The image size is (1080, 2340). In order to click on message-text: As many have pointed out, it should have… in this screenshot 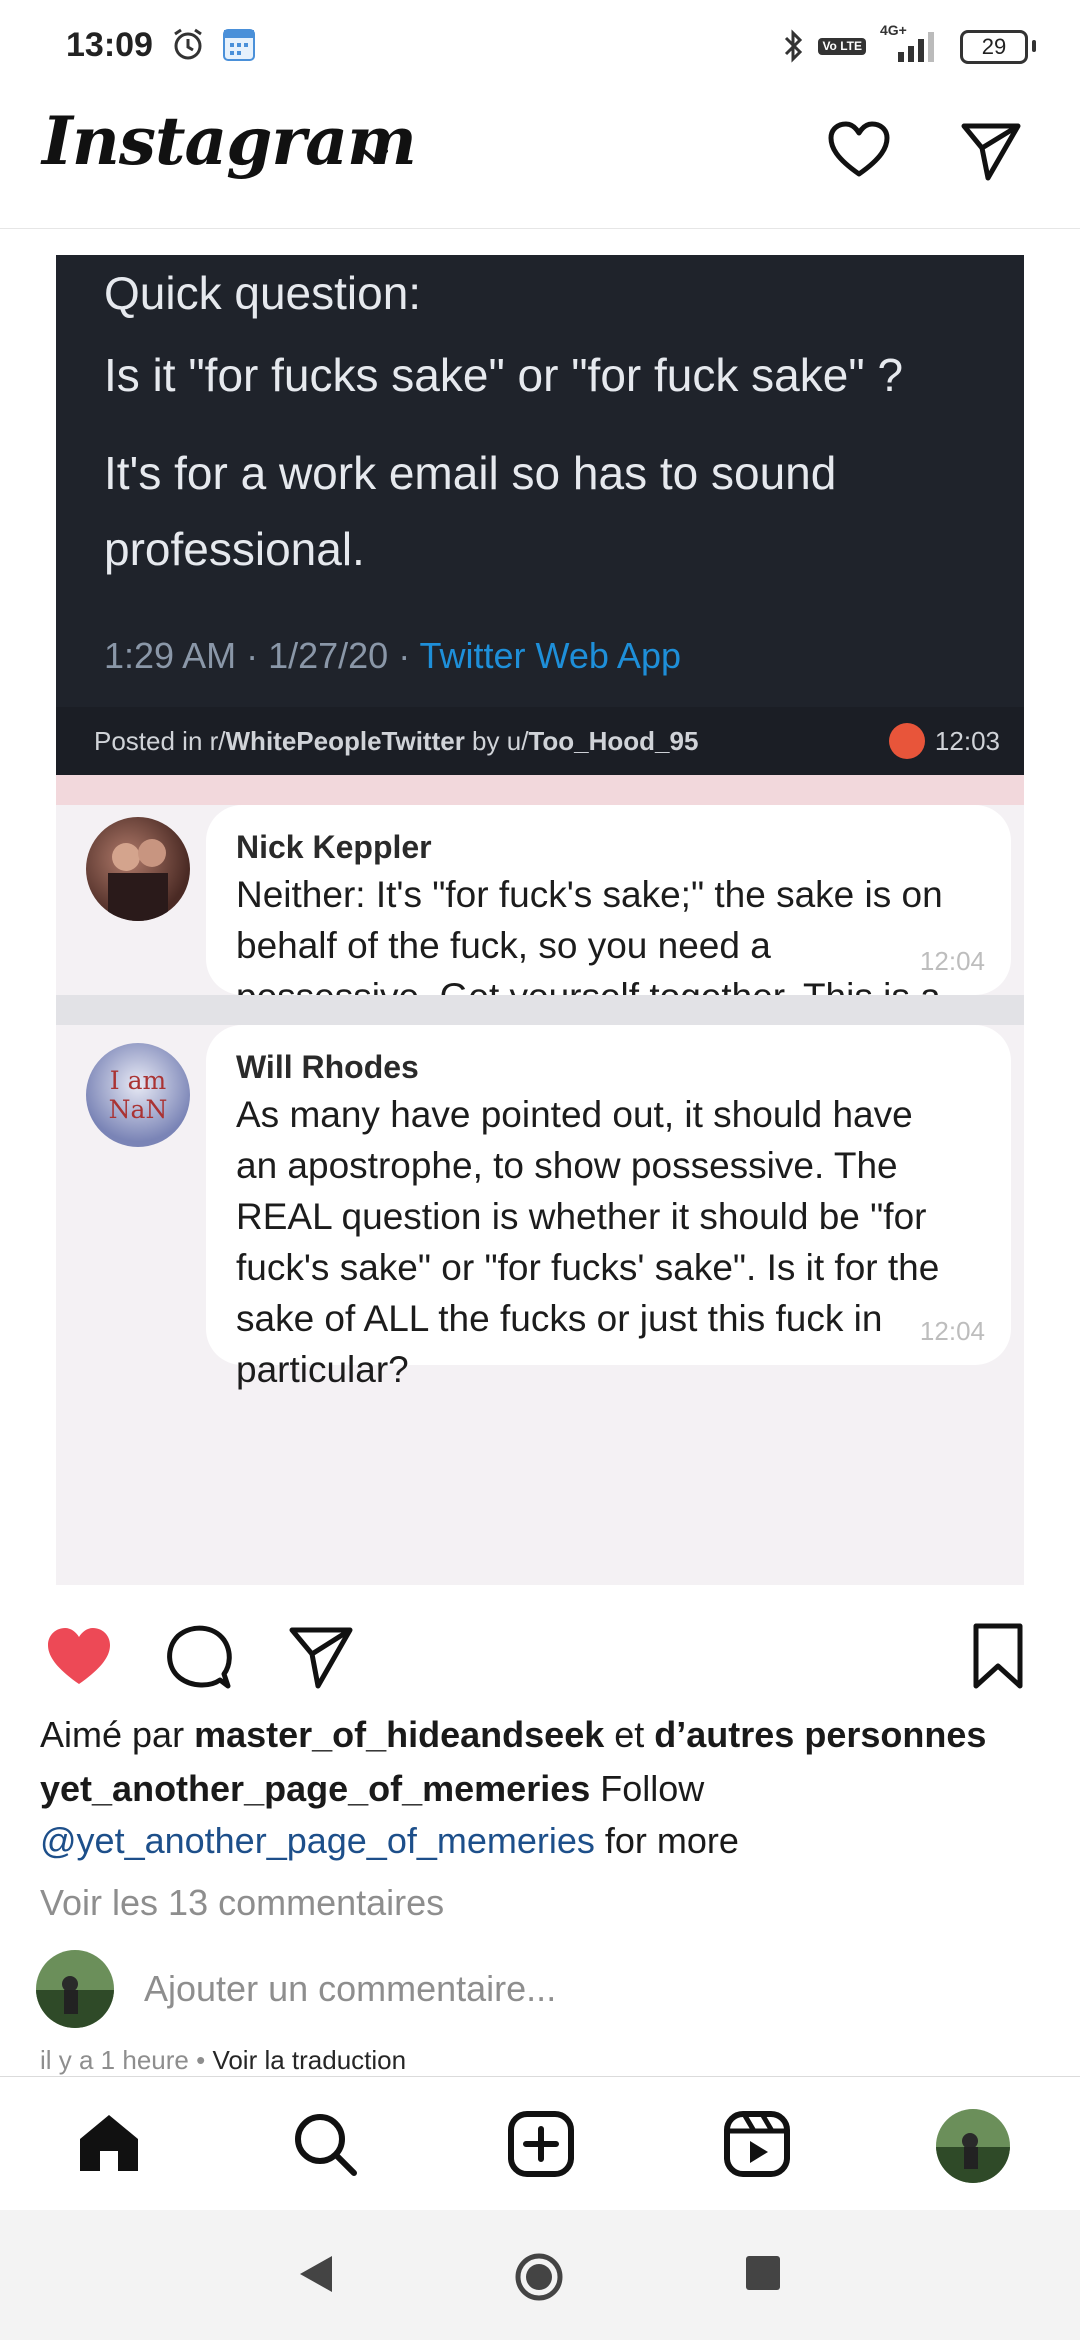, I will do `click(588, 1242)`.